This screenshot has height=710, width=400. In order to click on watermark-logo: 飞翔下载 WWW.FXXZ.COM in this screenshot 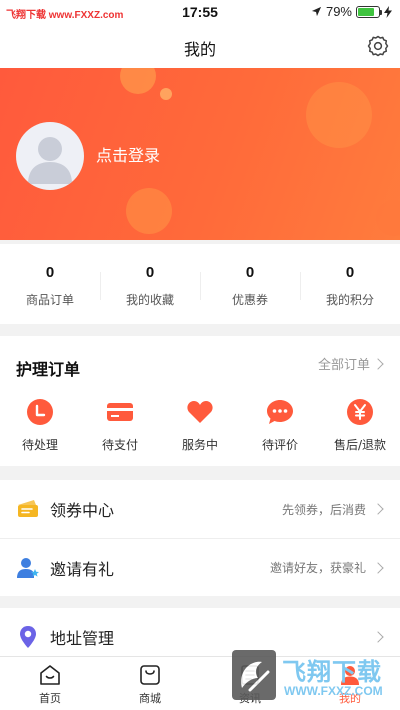, I will do `click(312, 678)`.